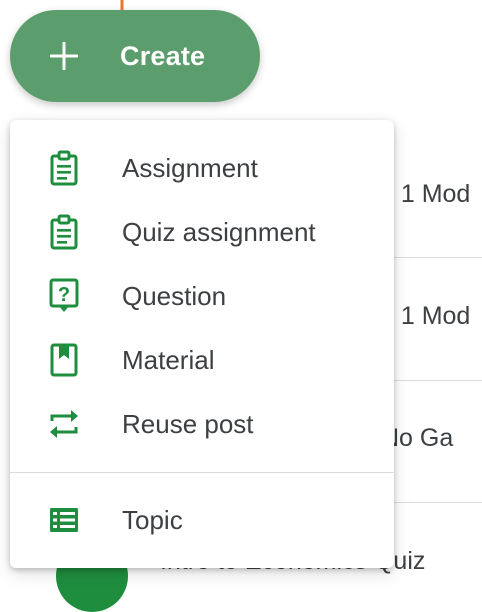 Image resolution: width=482 pixels, height=612 pixels. Describe the element at coordinates (174, 295) in the screenshot. I see `menu-item-label: Question` at that location.